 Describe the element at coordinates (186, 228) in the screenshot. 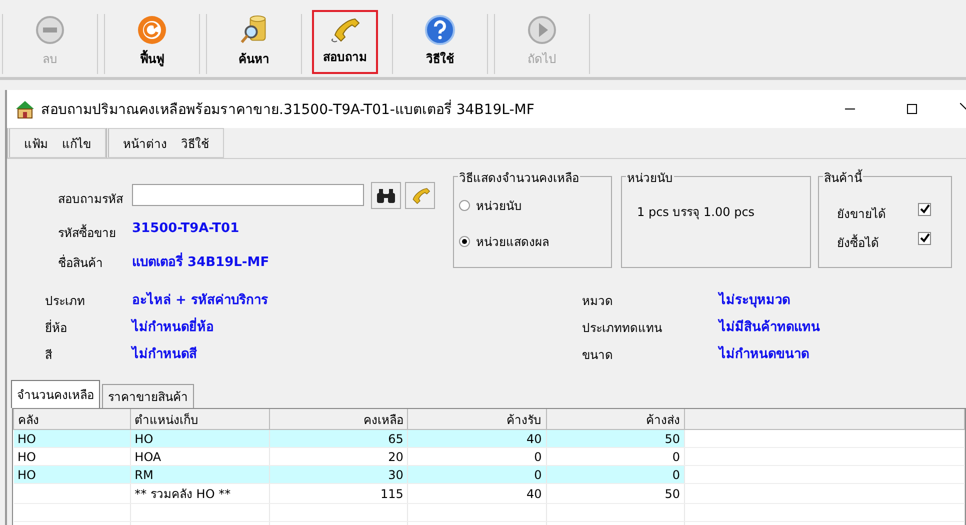

I see `field-value: 31500-T9A-T01` at that location.